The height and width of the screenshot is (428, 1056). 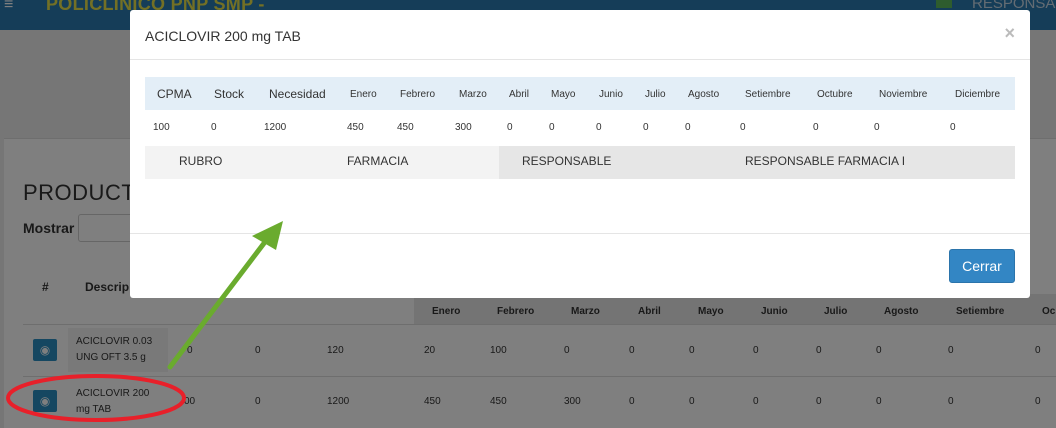 What do you see at coordinates (96, 398) in the screenshot?
I see `highlight-circle` at bounding box center [96, 398].